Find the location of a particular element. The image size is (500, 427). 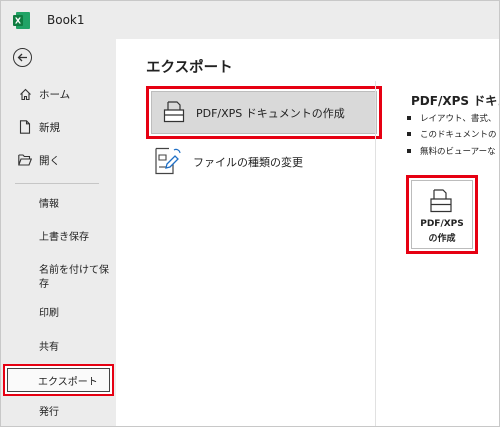

sidebar-item-export: エクスポート is located at coordinates (58, 380).